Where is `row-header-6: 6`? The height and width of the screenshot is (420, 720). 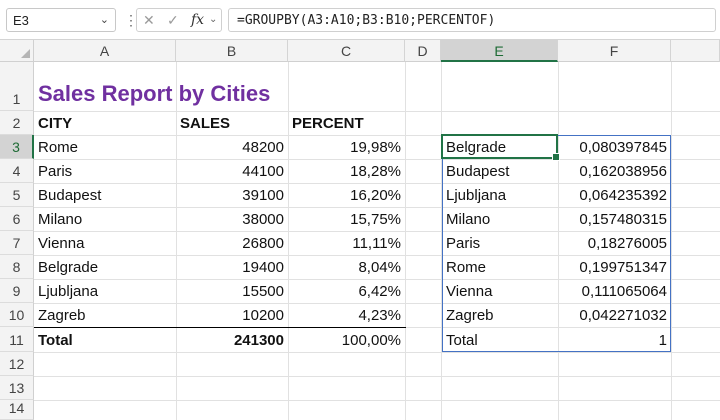
row-header-6: 6 is located at coordinates (17, 219).